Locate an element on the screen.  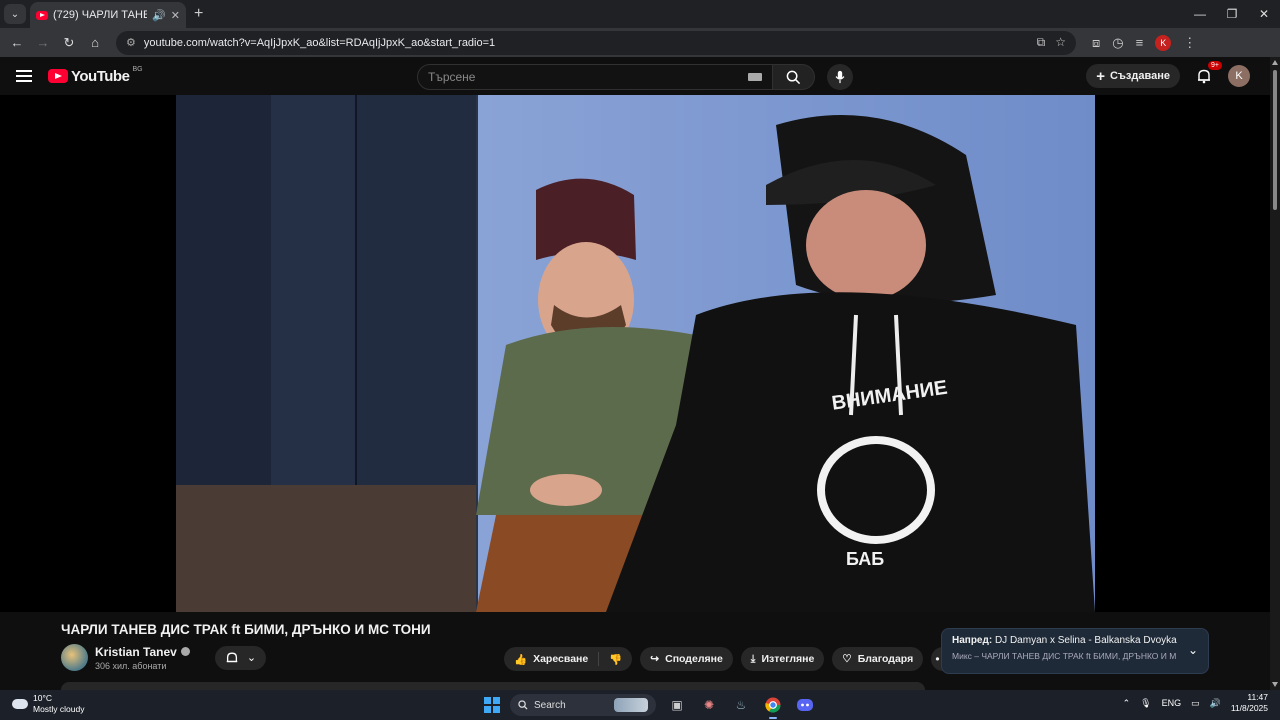
browser-menu-icon: ⋮ is located at coordinates (1189, 43).